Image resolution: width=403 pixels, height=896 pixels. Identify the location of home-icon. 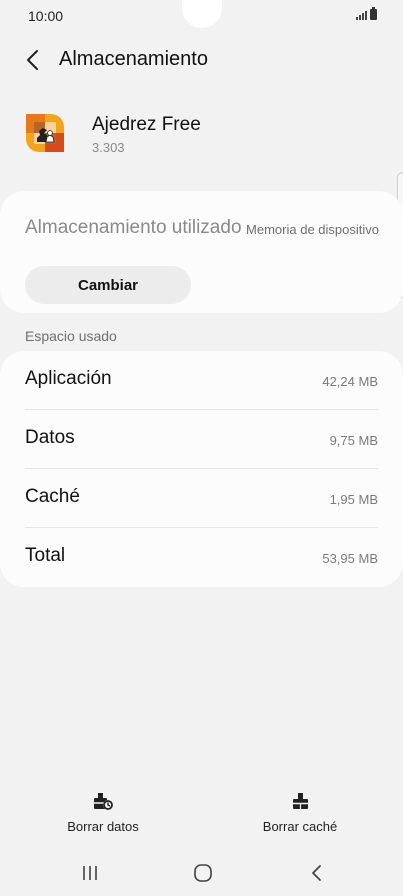
(203, 873).